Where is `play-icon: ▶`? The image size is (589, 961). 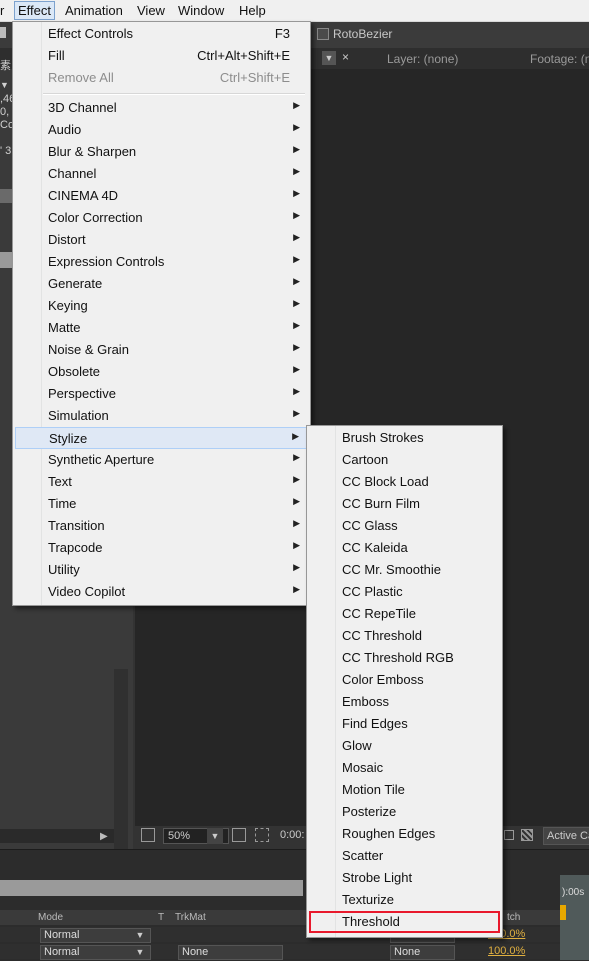
play-icon: ▶ is located at coordinates (104, 836).